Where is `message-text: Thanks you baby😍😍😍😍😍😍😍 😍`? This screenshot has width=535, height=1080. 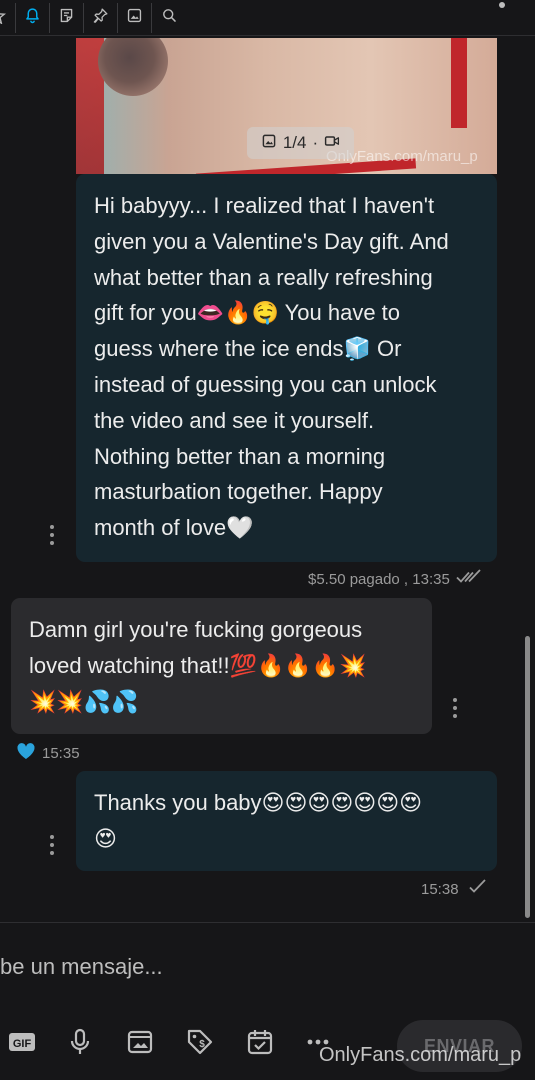
message-text: Thanks you baby😍😍😍😍😍😍😍 😍 is located at coordinates (258, 820).